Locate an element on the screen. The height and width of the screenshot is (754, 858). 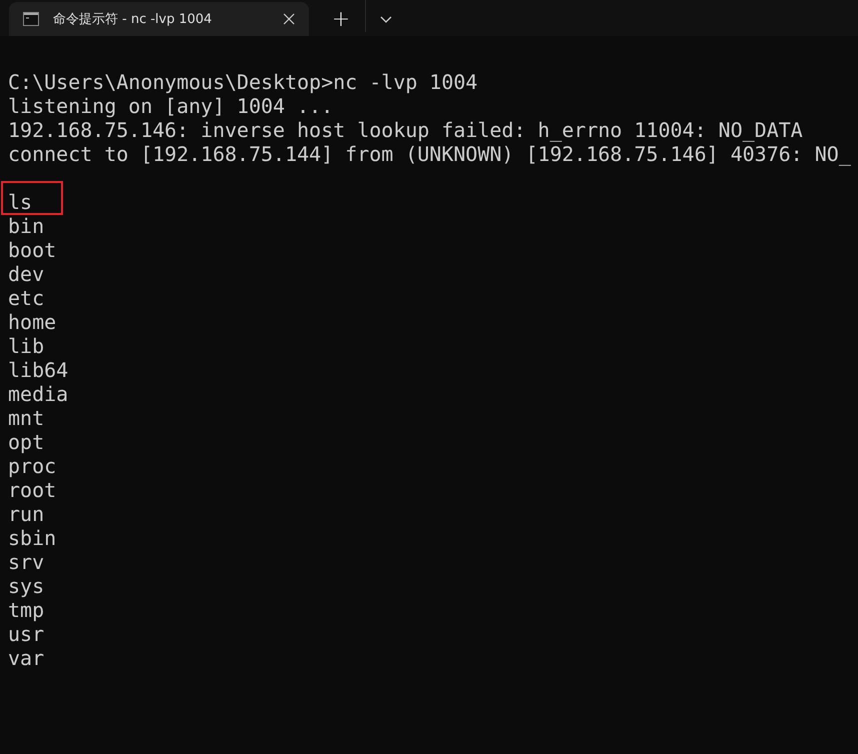
terminal-line: lib64 is located at coordinates (39, 370).